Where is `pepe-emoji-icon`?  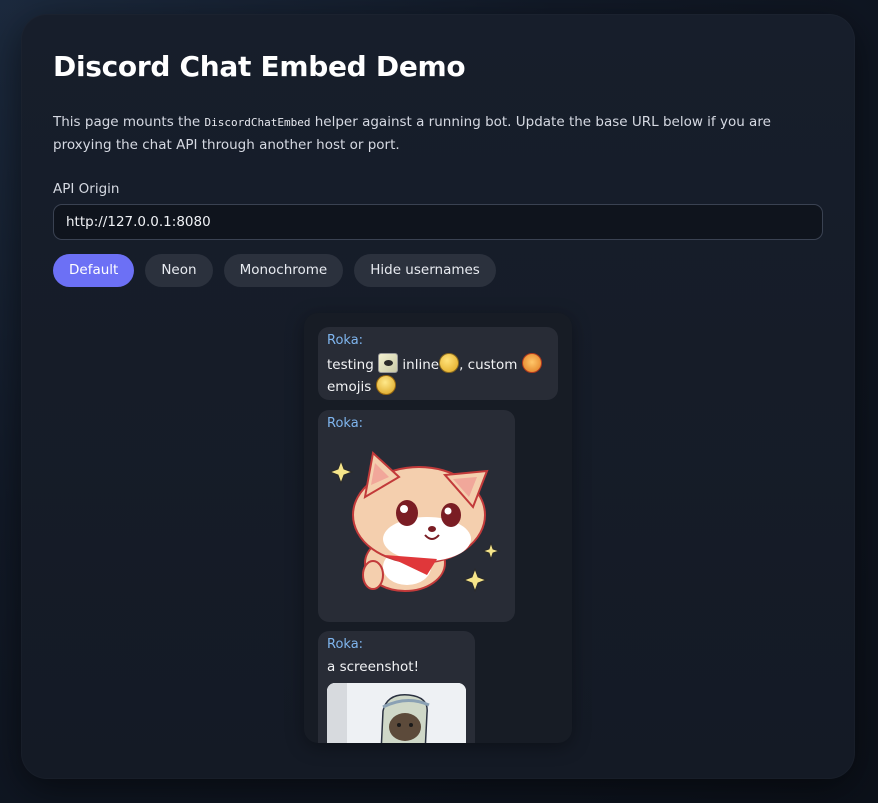 pepe-emoji-icon is located at coordinates (388, 363).